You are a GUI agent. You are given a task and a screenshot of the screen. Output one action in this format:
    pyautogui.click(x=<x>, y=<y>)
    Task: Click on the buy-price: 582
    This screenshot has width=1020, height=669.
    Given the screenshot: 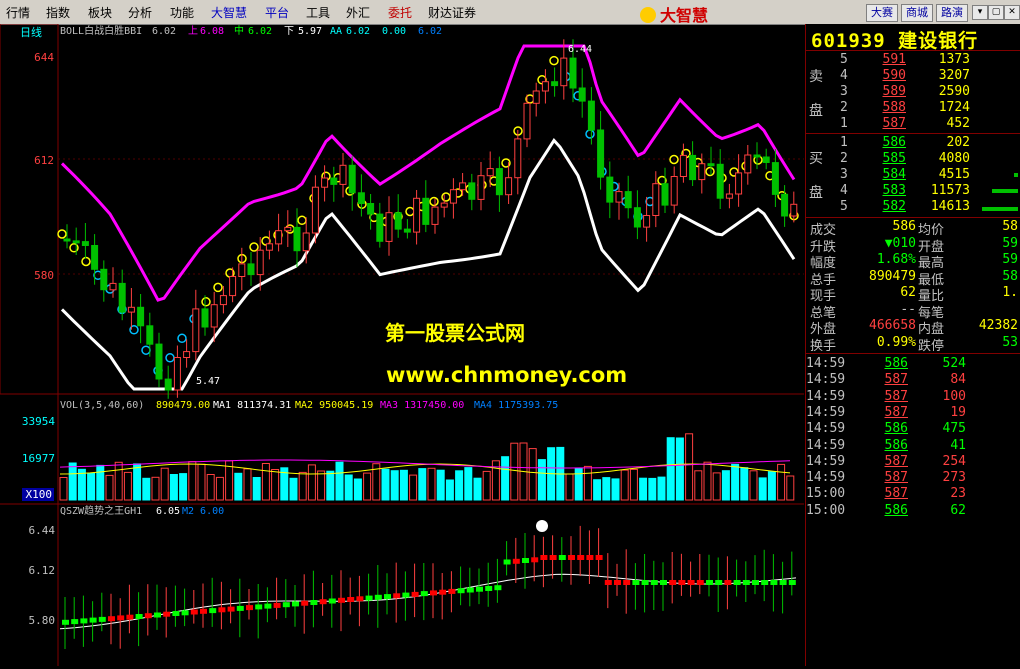 What is the action you would take?
    pyautogui.click(x=886, y=206)
    